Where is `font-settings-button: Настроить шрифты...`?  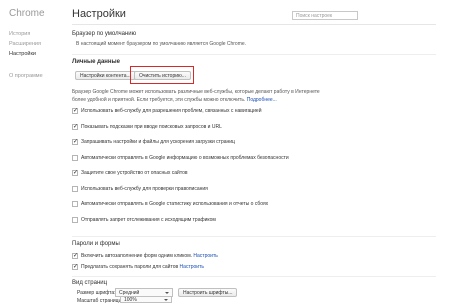 font-settings-button: Настроить шрифты... is located at coordinates (208, 292).